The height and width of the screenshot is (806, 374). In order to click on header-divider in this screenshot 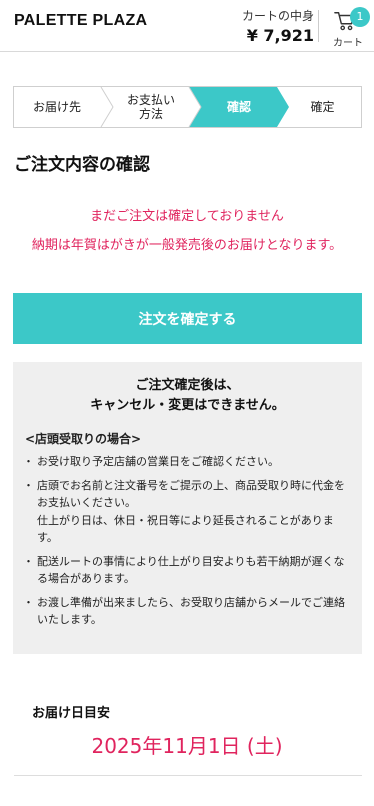, I will do `click(318, 26)`.